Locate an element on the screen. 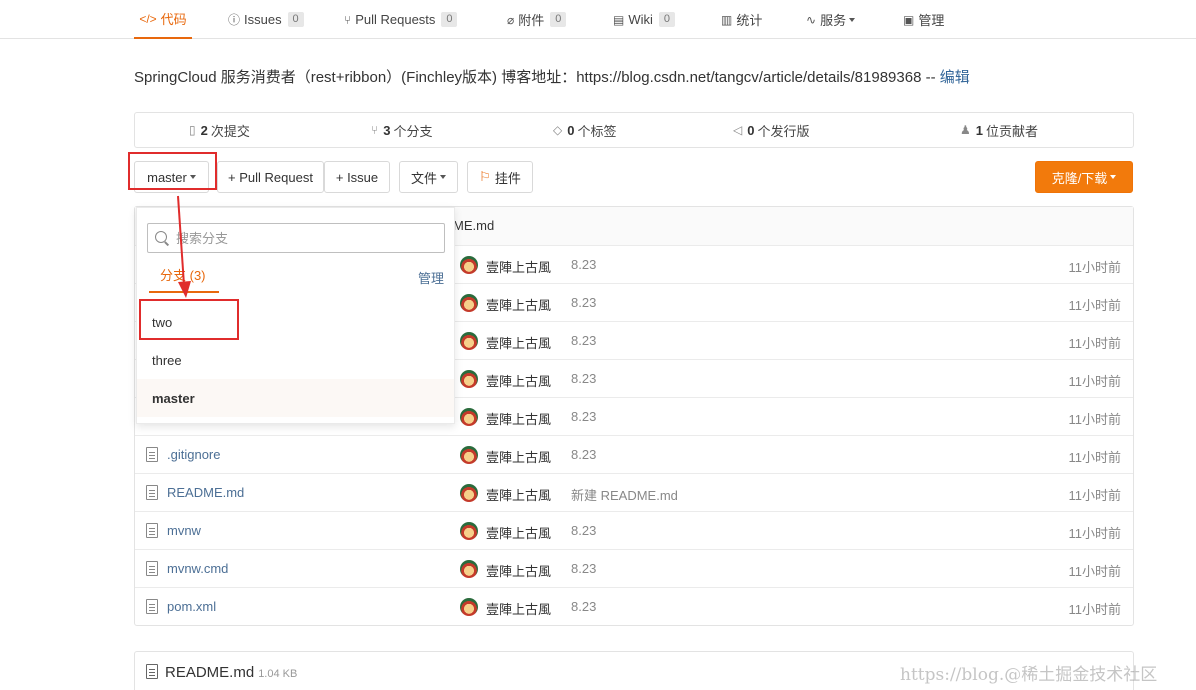 This screenshot has height=690, width=1196. tag-icon: ◇ is located at coordinates (558, 130).